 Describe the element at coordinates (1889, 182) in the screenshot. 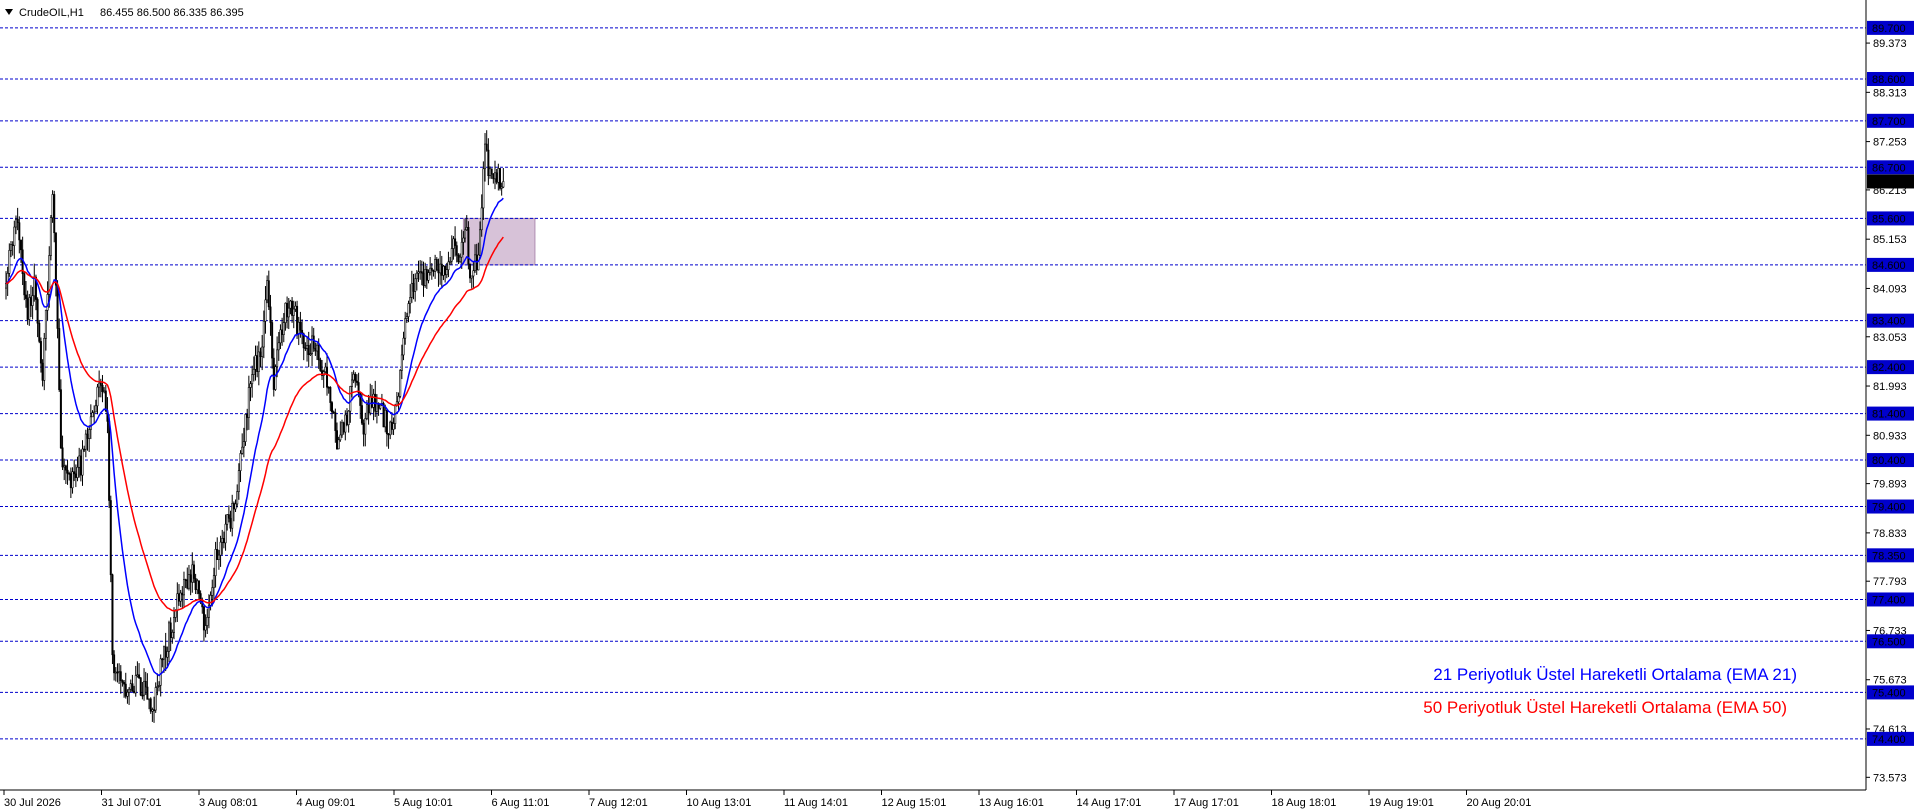

I see `current-price-text: 86.395` at that location.